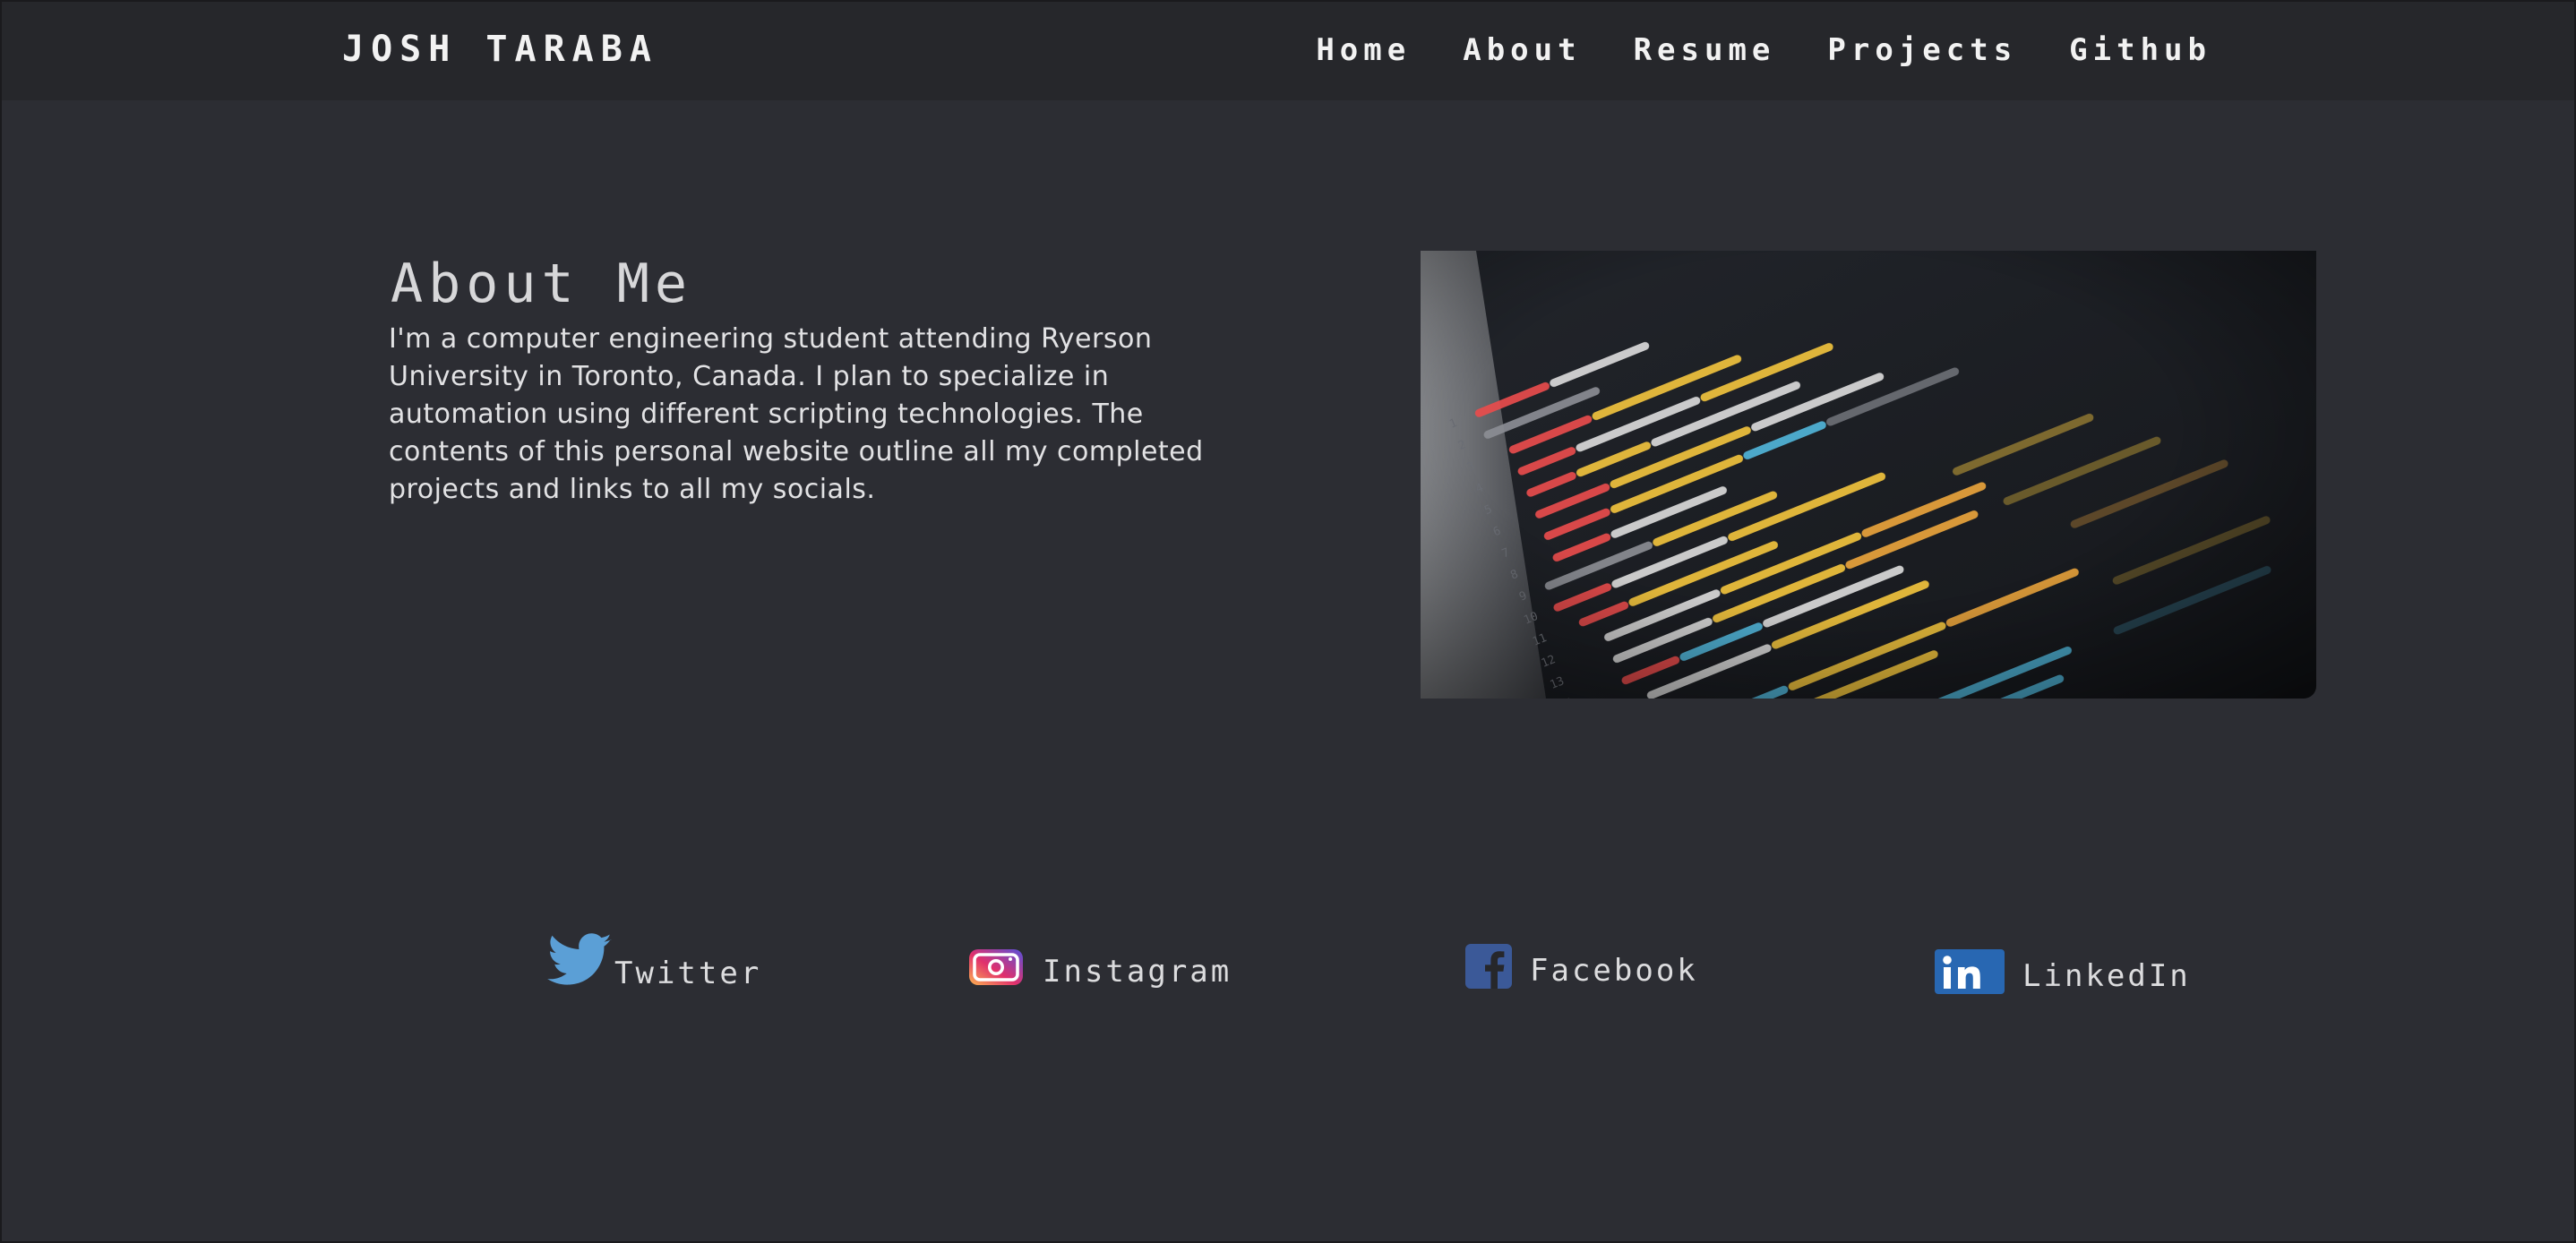 The image size is (2576, 1243). I want to click on facebook-icon, so click(1488, 970).